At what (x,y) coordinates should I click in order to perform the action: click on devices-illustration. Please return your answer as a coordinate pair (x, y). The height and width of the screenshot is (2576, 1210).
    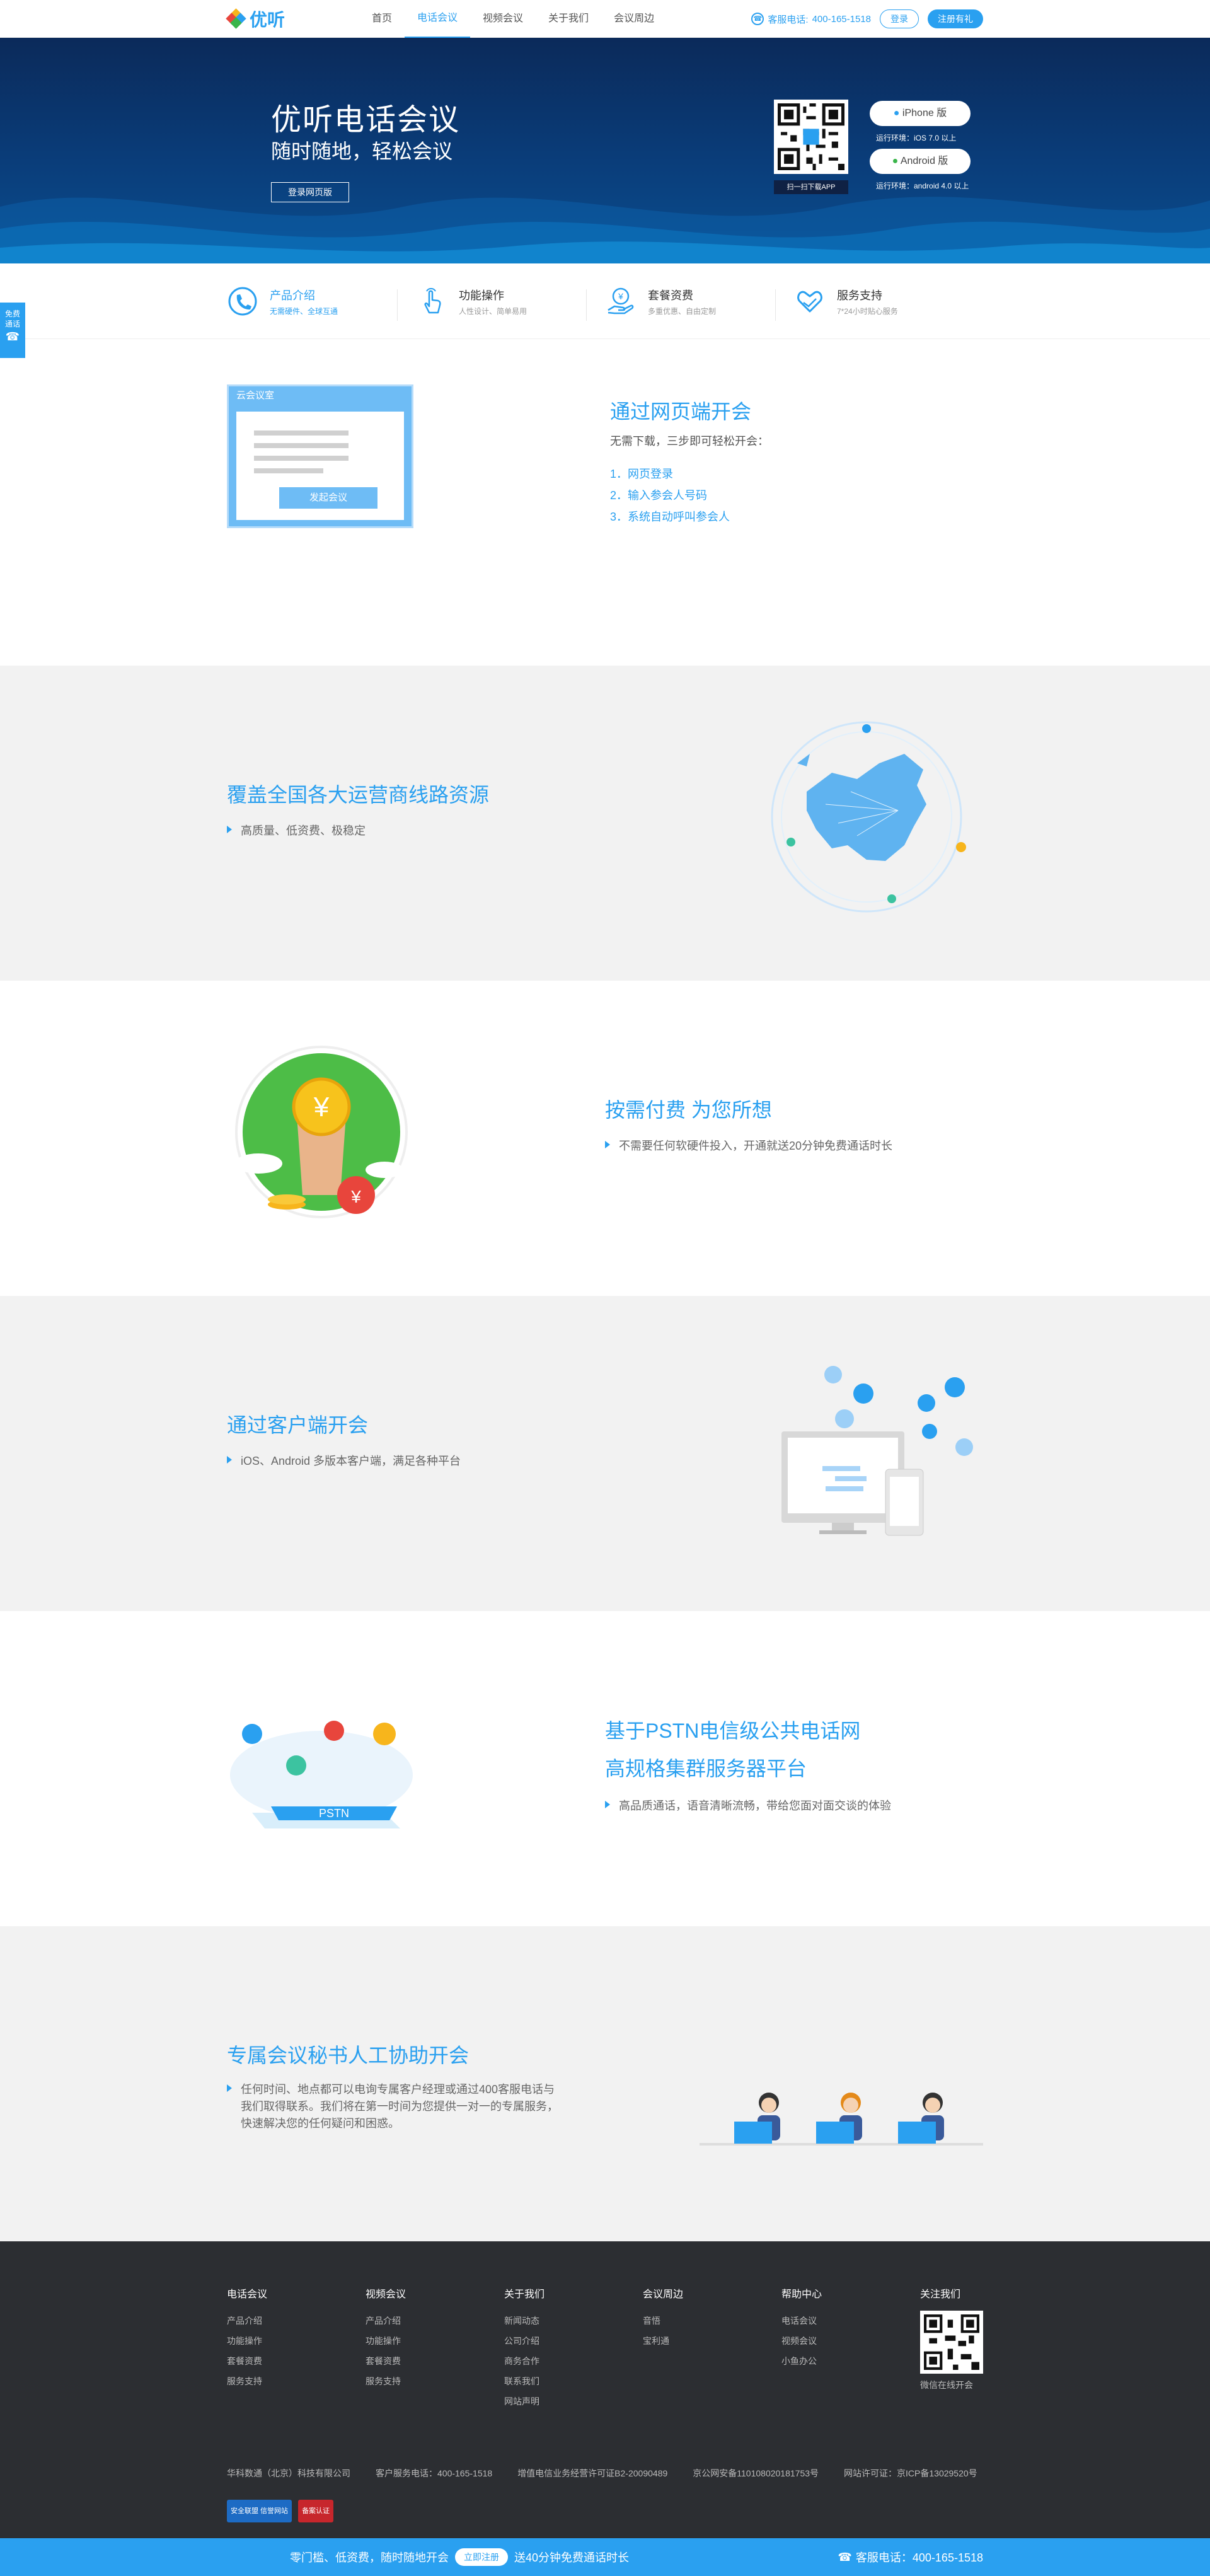
    Looking at the image, I should click on (877, 1451).